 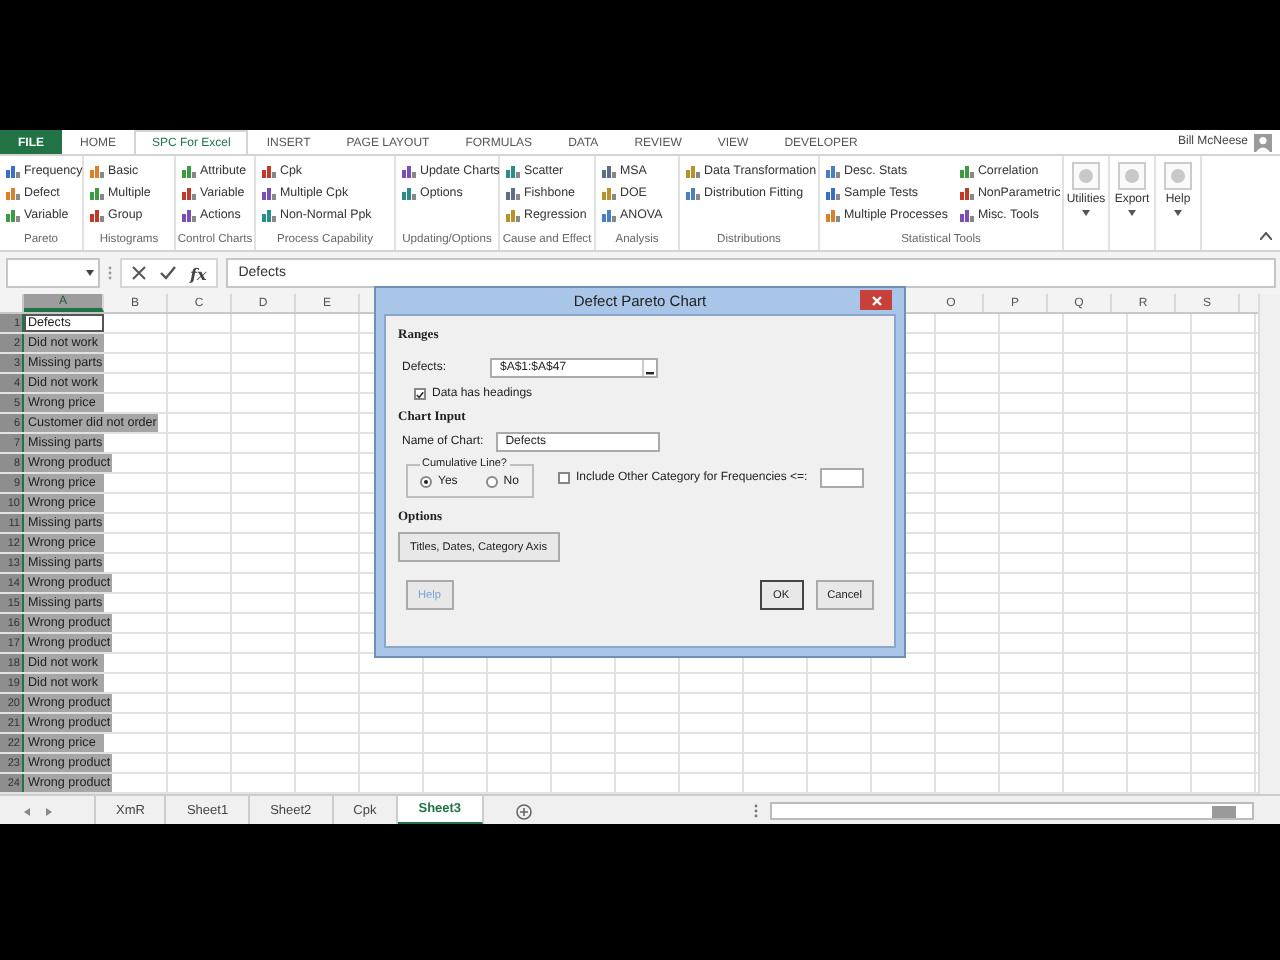 What do you see at coordinates (90, 273) in the screenshot?
I see `dropdown-icon` at bounding box center [90, 273].